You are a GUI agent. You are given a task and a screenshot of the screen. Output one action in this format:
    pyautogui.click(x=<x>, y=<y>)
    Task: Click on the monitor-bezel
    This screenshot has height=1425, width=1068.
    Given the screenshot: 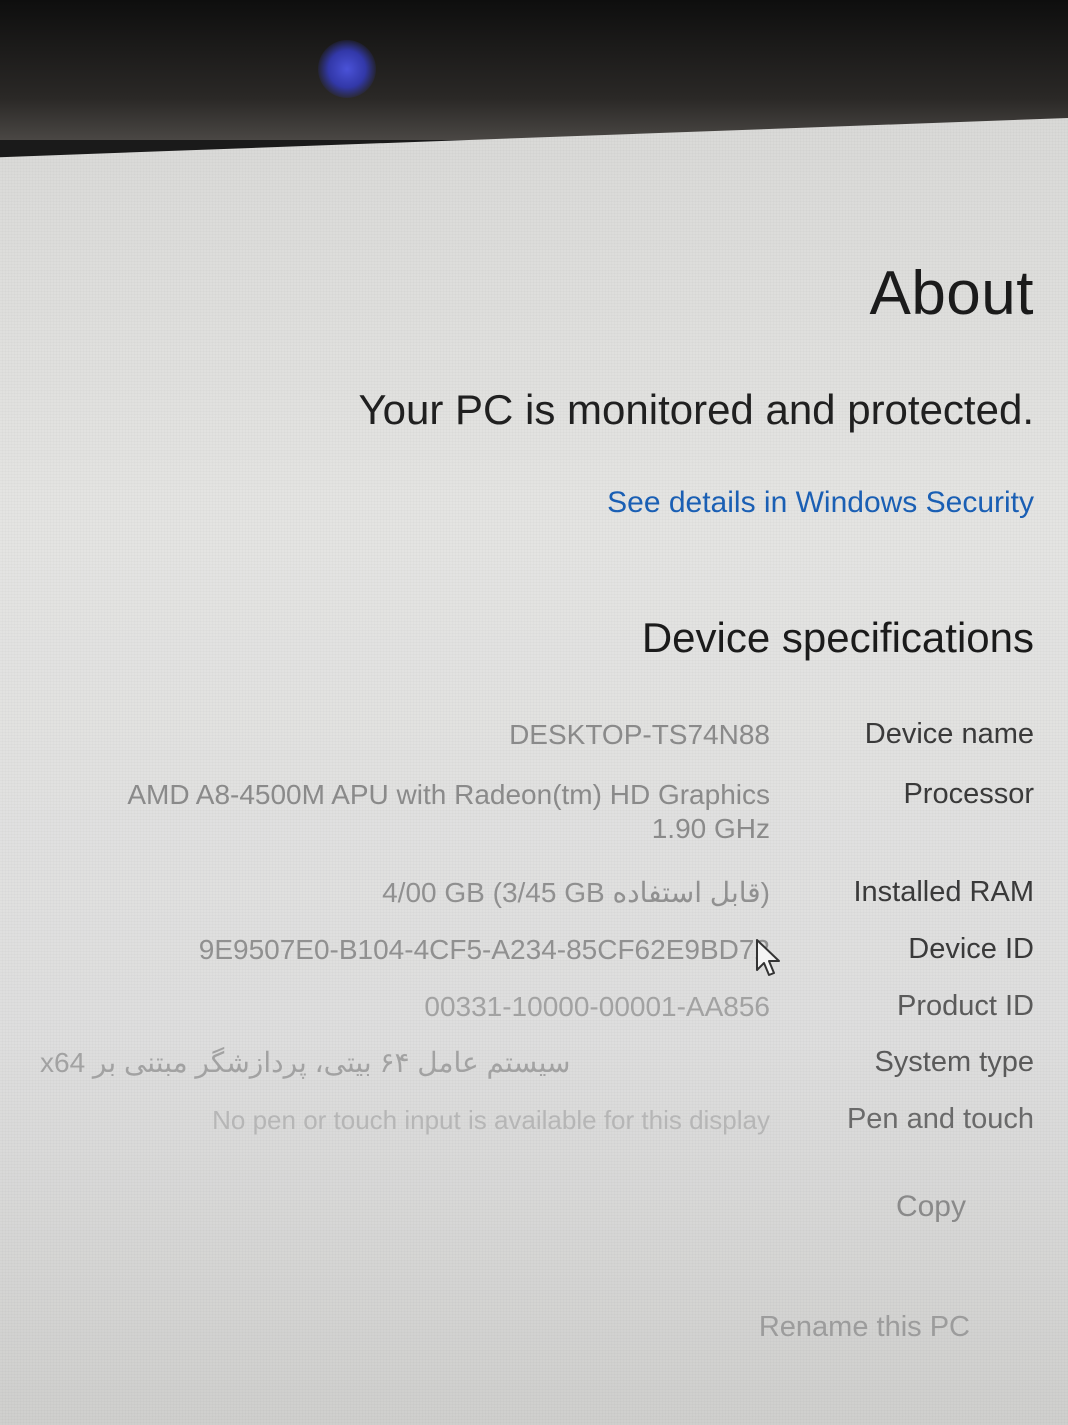 What is the action you would take?
    pyautogui.click(x=534, y=70)
    